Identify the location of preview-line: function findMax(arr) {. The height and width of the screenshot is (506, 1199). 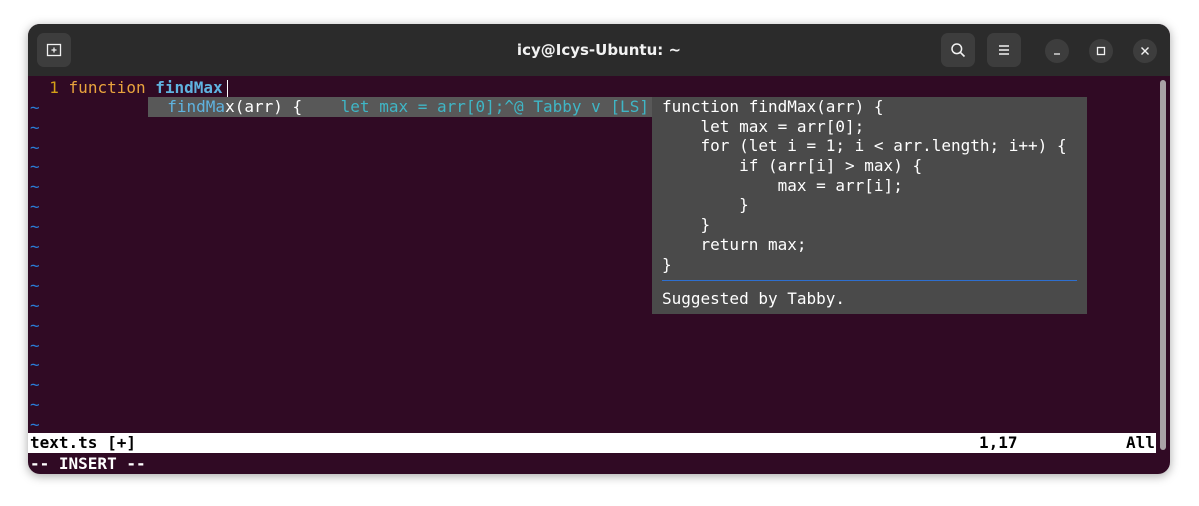
(773, 106).